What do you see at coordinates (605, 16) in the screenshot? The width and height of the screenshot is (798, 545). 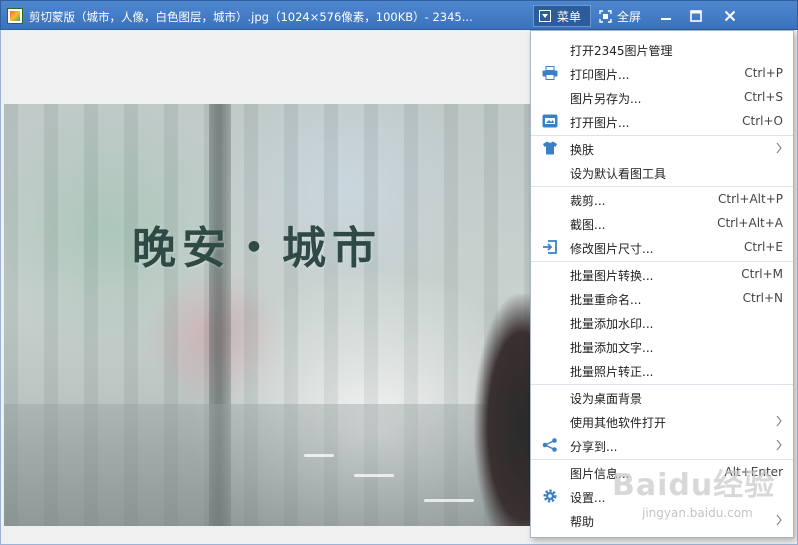 I see `fullscreen-icon` at bounding box center [605, 16].